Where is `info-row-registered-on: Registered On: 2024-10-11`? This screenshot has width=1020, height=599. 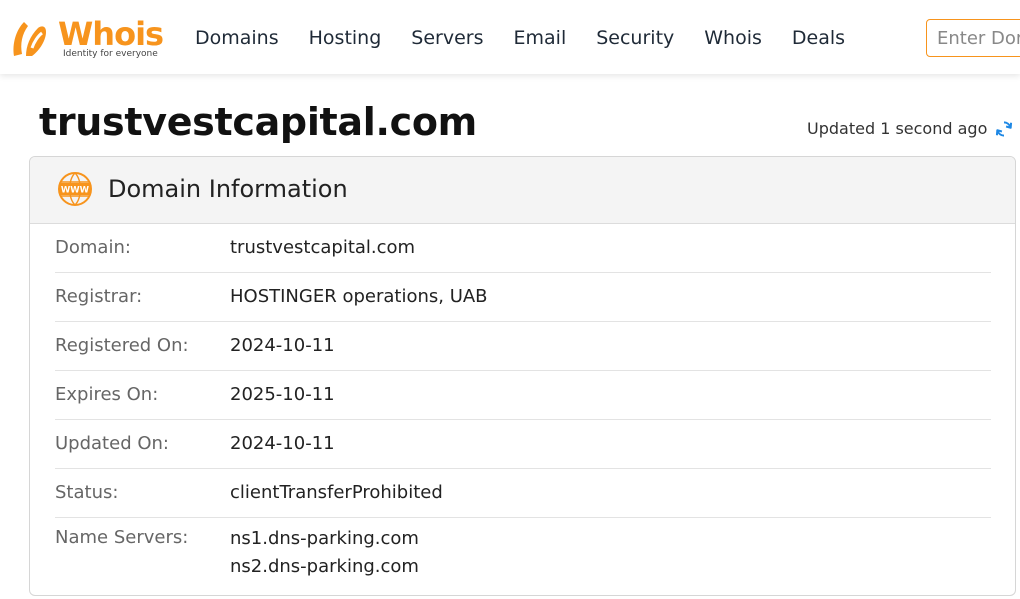 info-row-registered-on: Registered On: 2024-10-11 is located at coordinates (523, 346).